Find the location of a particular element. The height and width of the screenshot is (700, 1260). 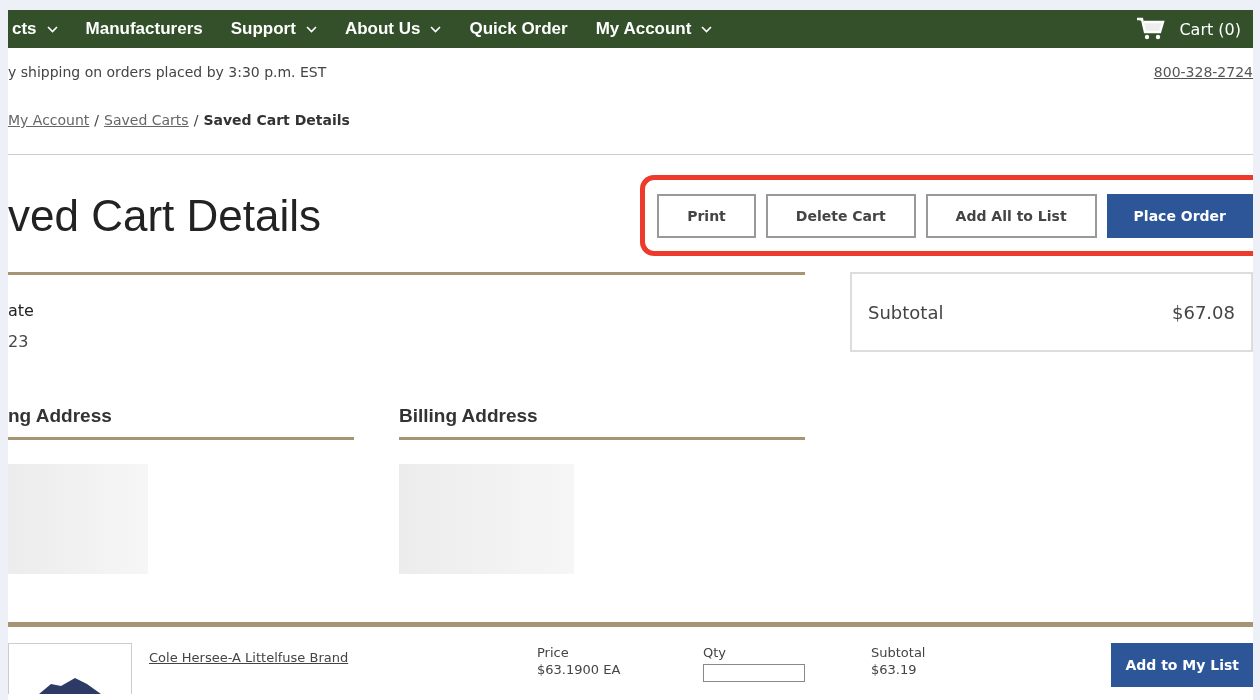

nav-link: Manufacturers is located at coordinates (144, 29).